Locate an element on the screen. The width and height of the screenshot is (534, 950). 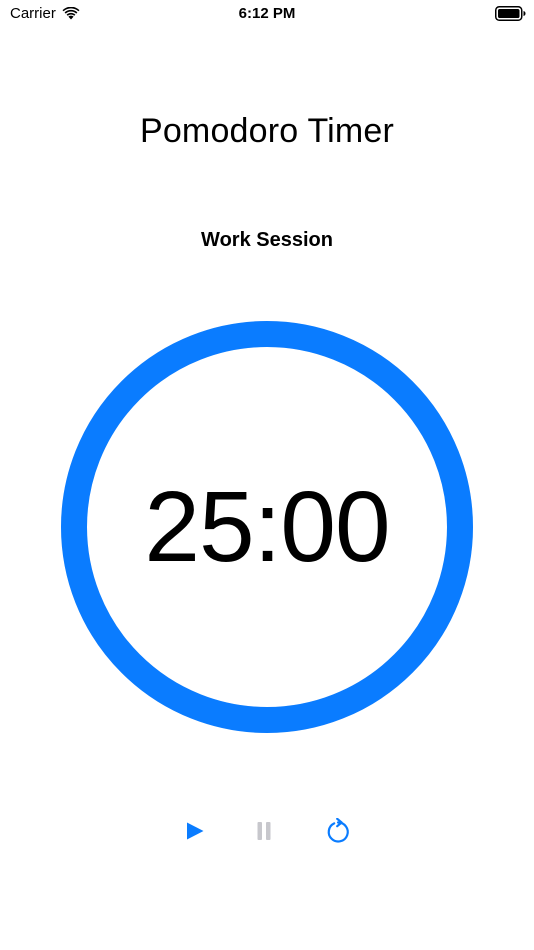
status-time: 6:12 PM is located at coordinates (267, 13).